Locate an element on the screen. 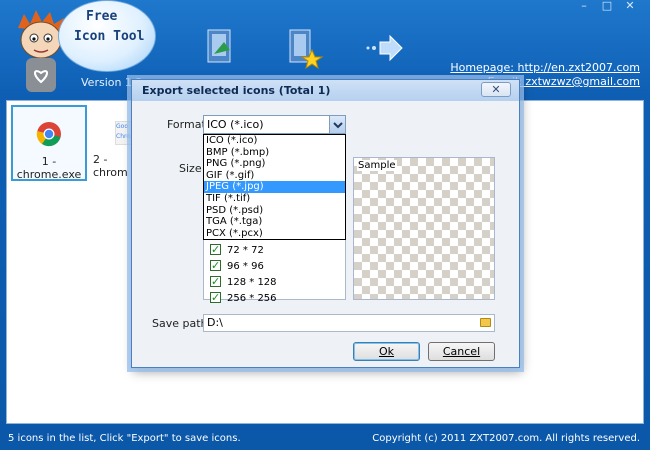  cancel-button: Cancel is located at coordinates (461, 351).